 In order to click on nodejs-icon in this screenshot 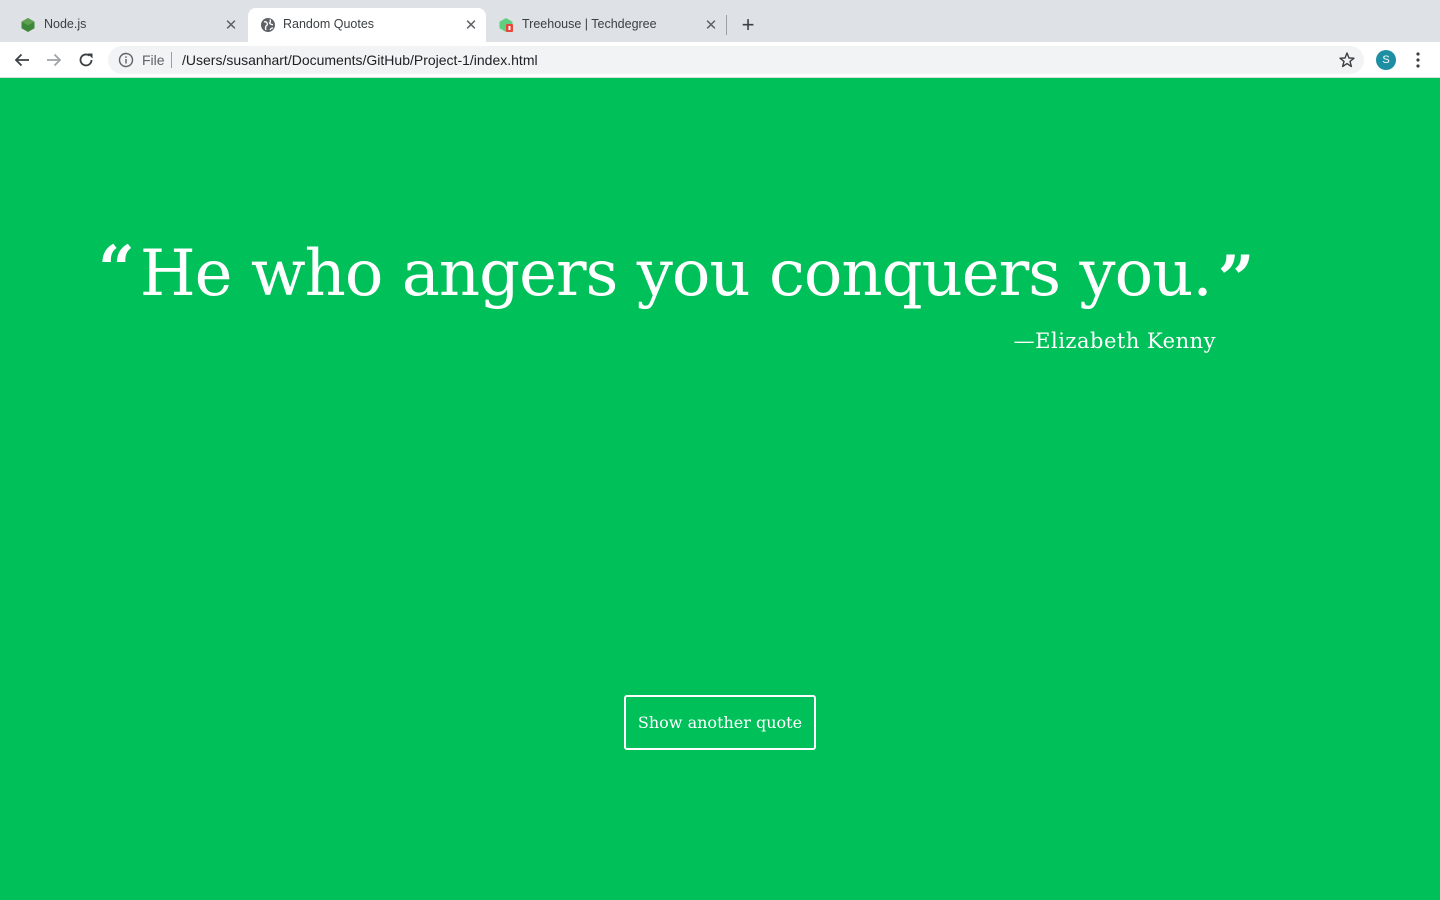, I will do `click(28, 25)`.